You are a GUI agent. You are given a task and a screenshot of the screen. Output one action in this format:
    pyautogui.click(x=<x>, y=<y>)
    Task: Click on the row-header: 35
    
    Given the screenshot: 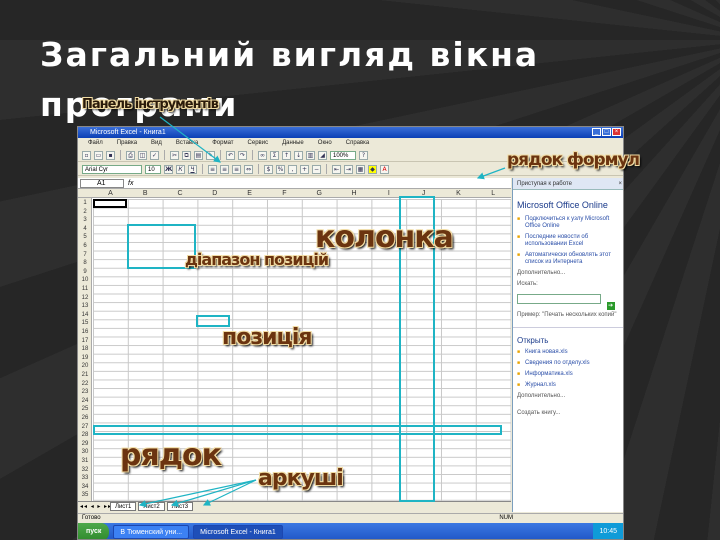 What is the action you would take?
    pyautogui.click(x=85, y=495)
    